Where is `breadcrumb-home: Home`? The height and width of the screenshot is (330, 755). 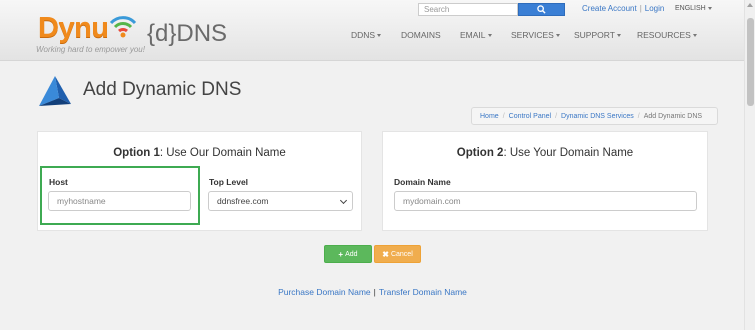
breadcrumb-home: Home is located at coordinates (489, 116).